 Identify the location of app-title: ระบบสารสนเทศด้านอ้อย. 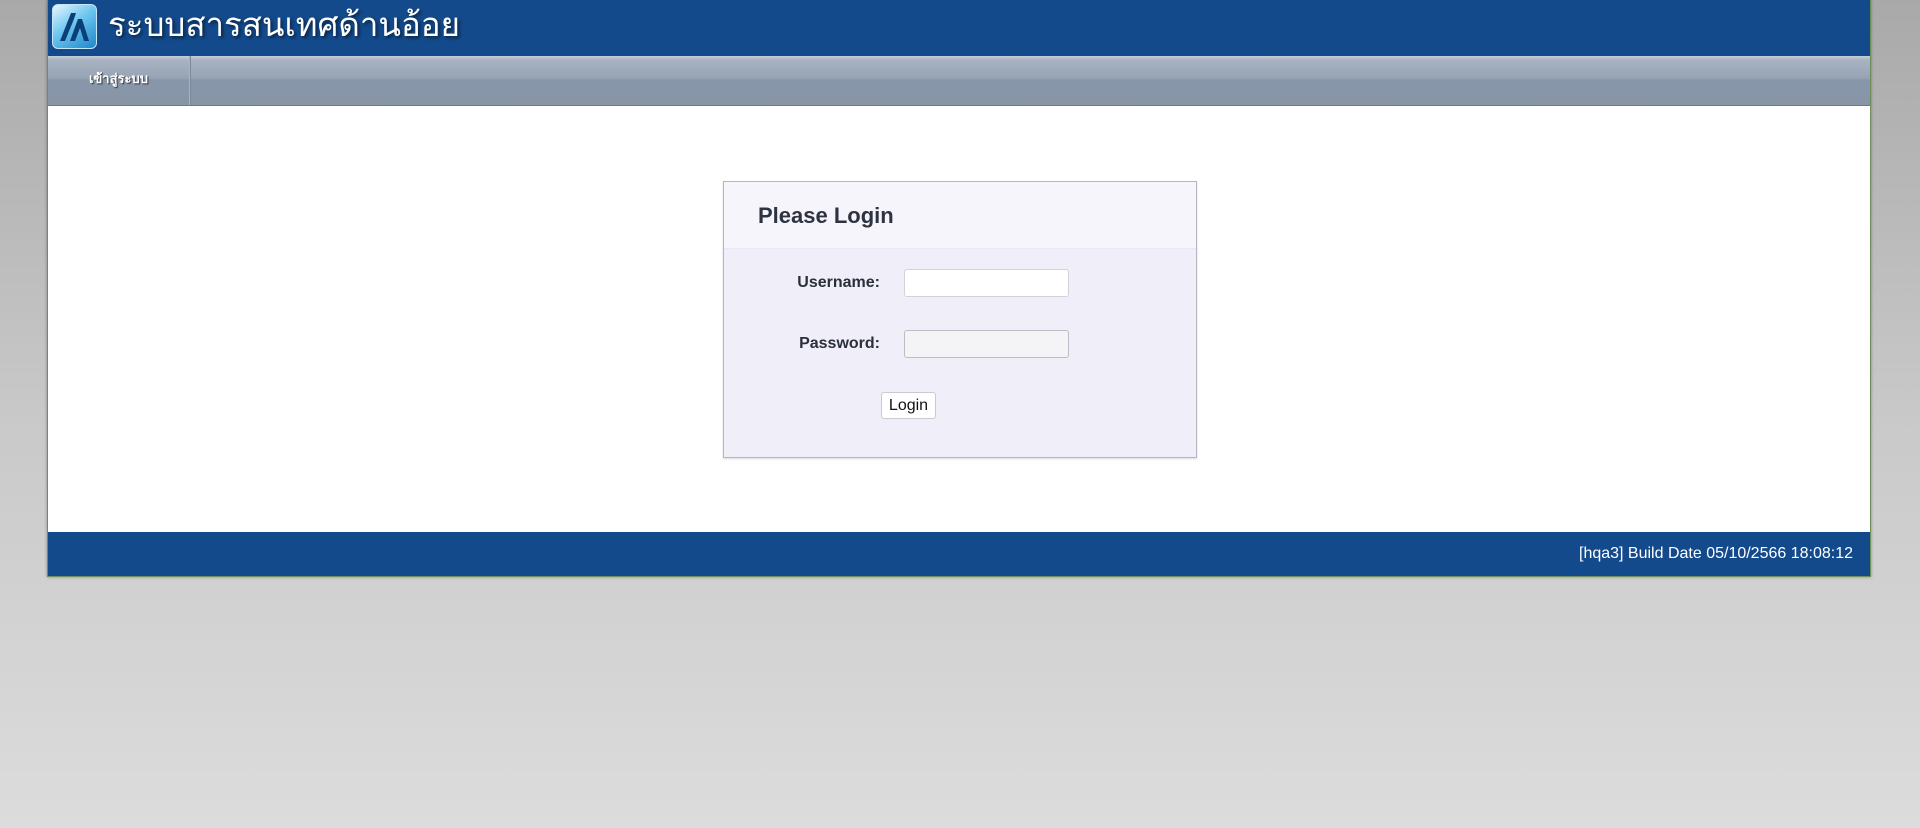
(284, 24).